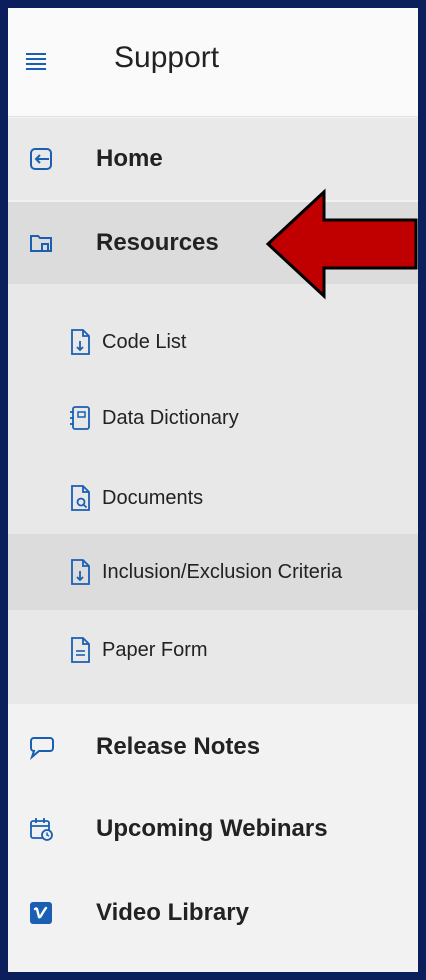  What do you see at coordinates (41, 829) in the screenshot?
I see `calendar-clock-icon` at bounding box center [41, 829].